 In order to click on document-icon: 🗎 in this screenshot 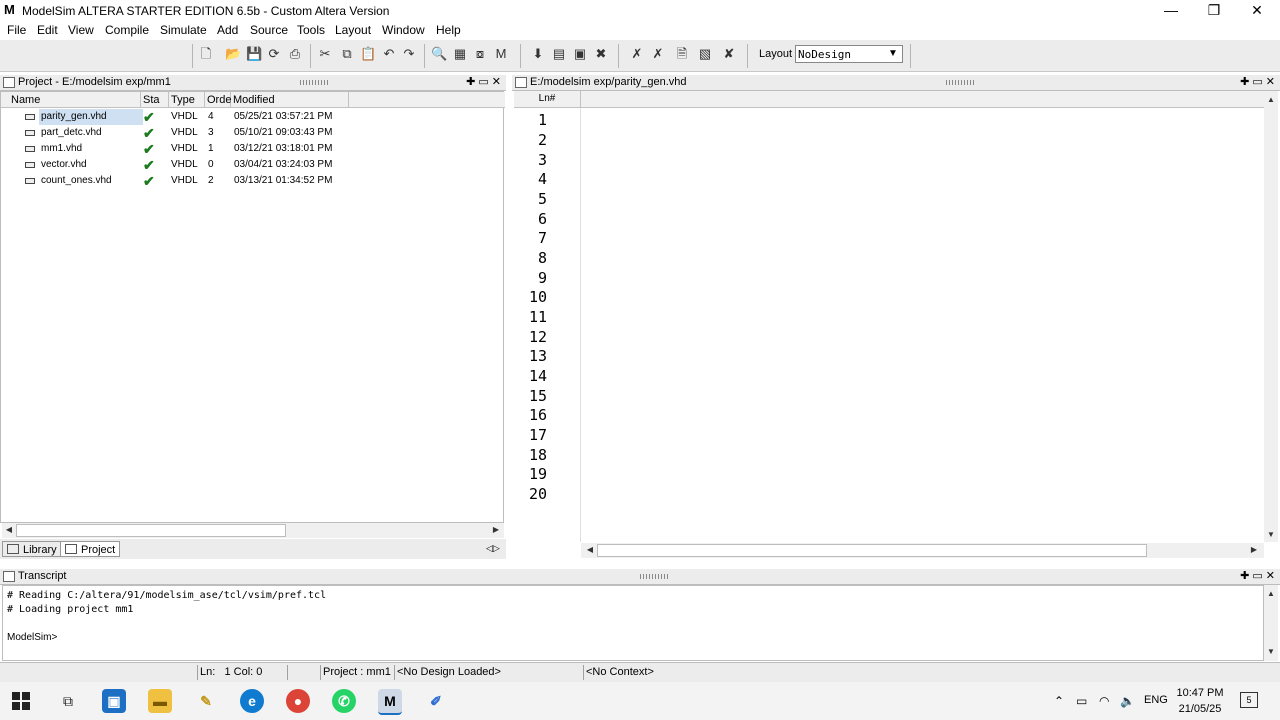, I will do `click(682, 54)`.